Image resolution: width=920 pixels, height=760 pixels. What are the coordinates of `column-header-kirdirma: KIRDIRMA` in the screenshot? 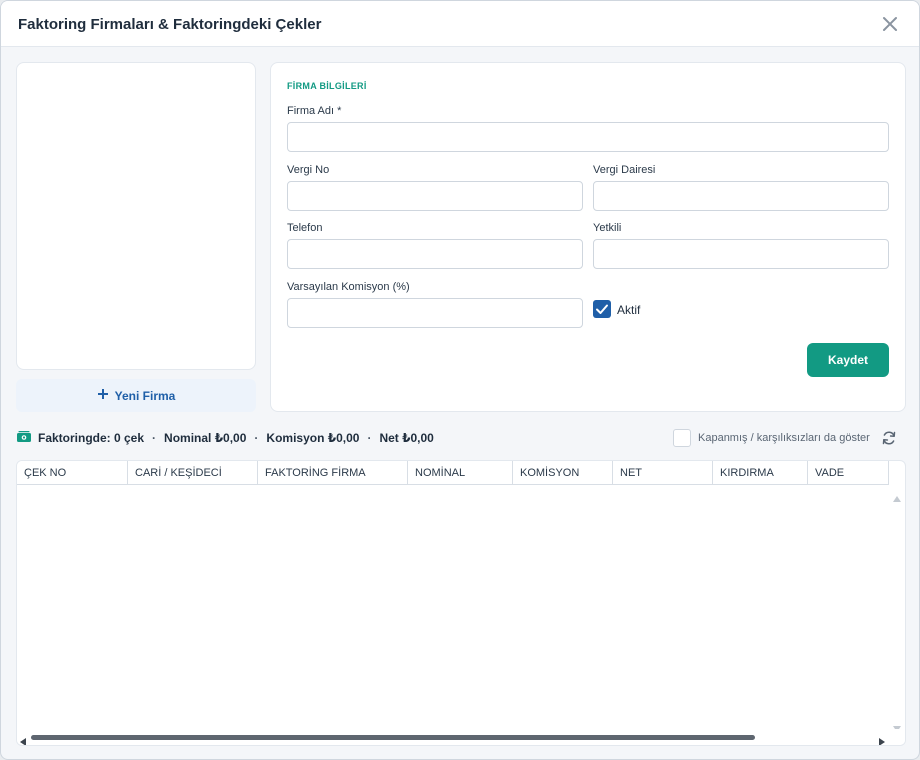 It's located at (760, 473).